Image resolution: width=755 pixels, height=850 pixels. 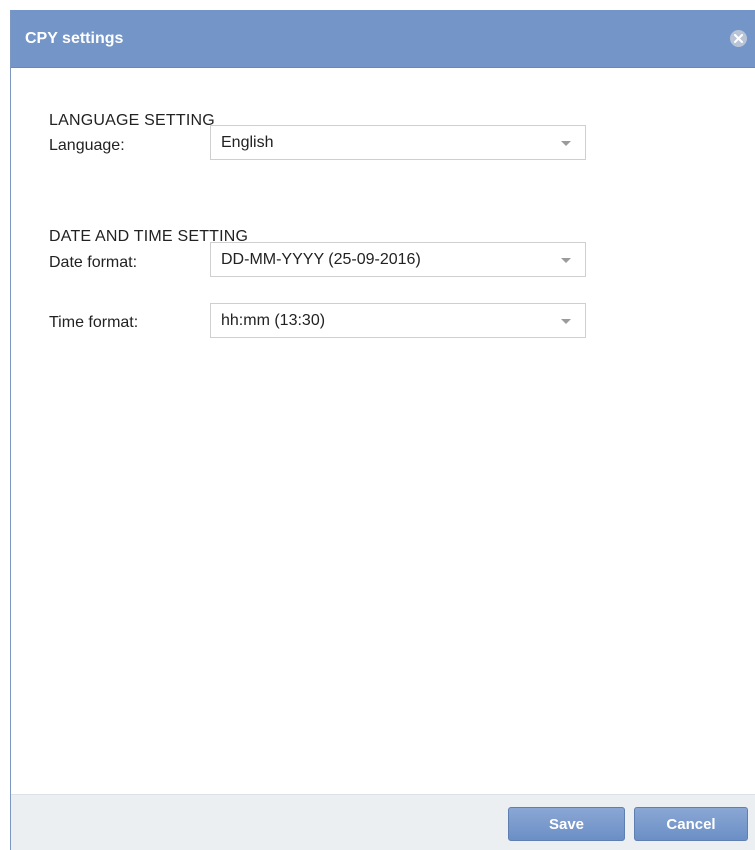 What do you see at coordinates (321, 259) in the screenshot?
I see `date-format-select-value: DD-MM-YYYY (25-09-2016)` at bounding box center [321, 259].